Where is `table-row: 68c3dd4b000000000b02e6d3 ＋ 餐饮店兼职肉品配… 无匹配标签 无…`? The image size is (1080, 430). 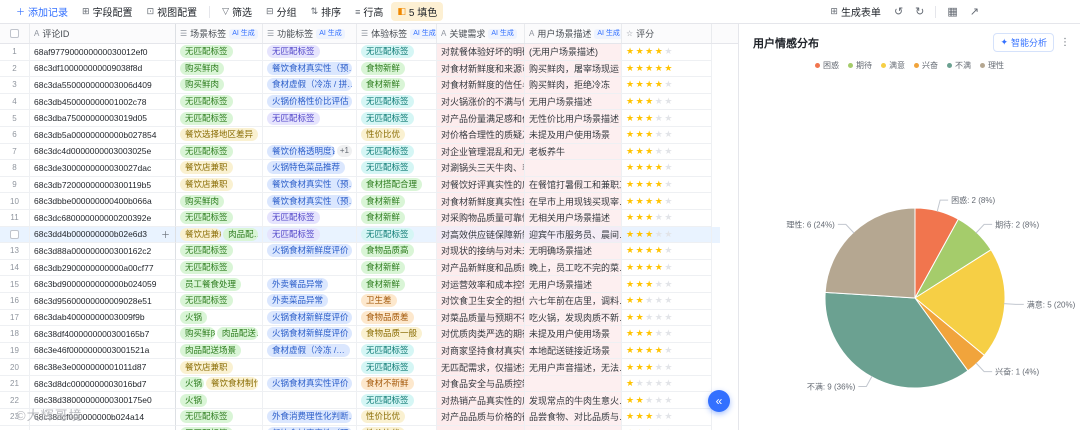
table-row: 68c3dd4b000000000b02e6d3 ＋ 餐饮店兼职肉品配… 无匹配标签 无… is located at coordinates (369, 235).